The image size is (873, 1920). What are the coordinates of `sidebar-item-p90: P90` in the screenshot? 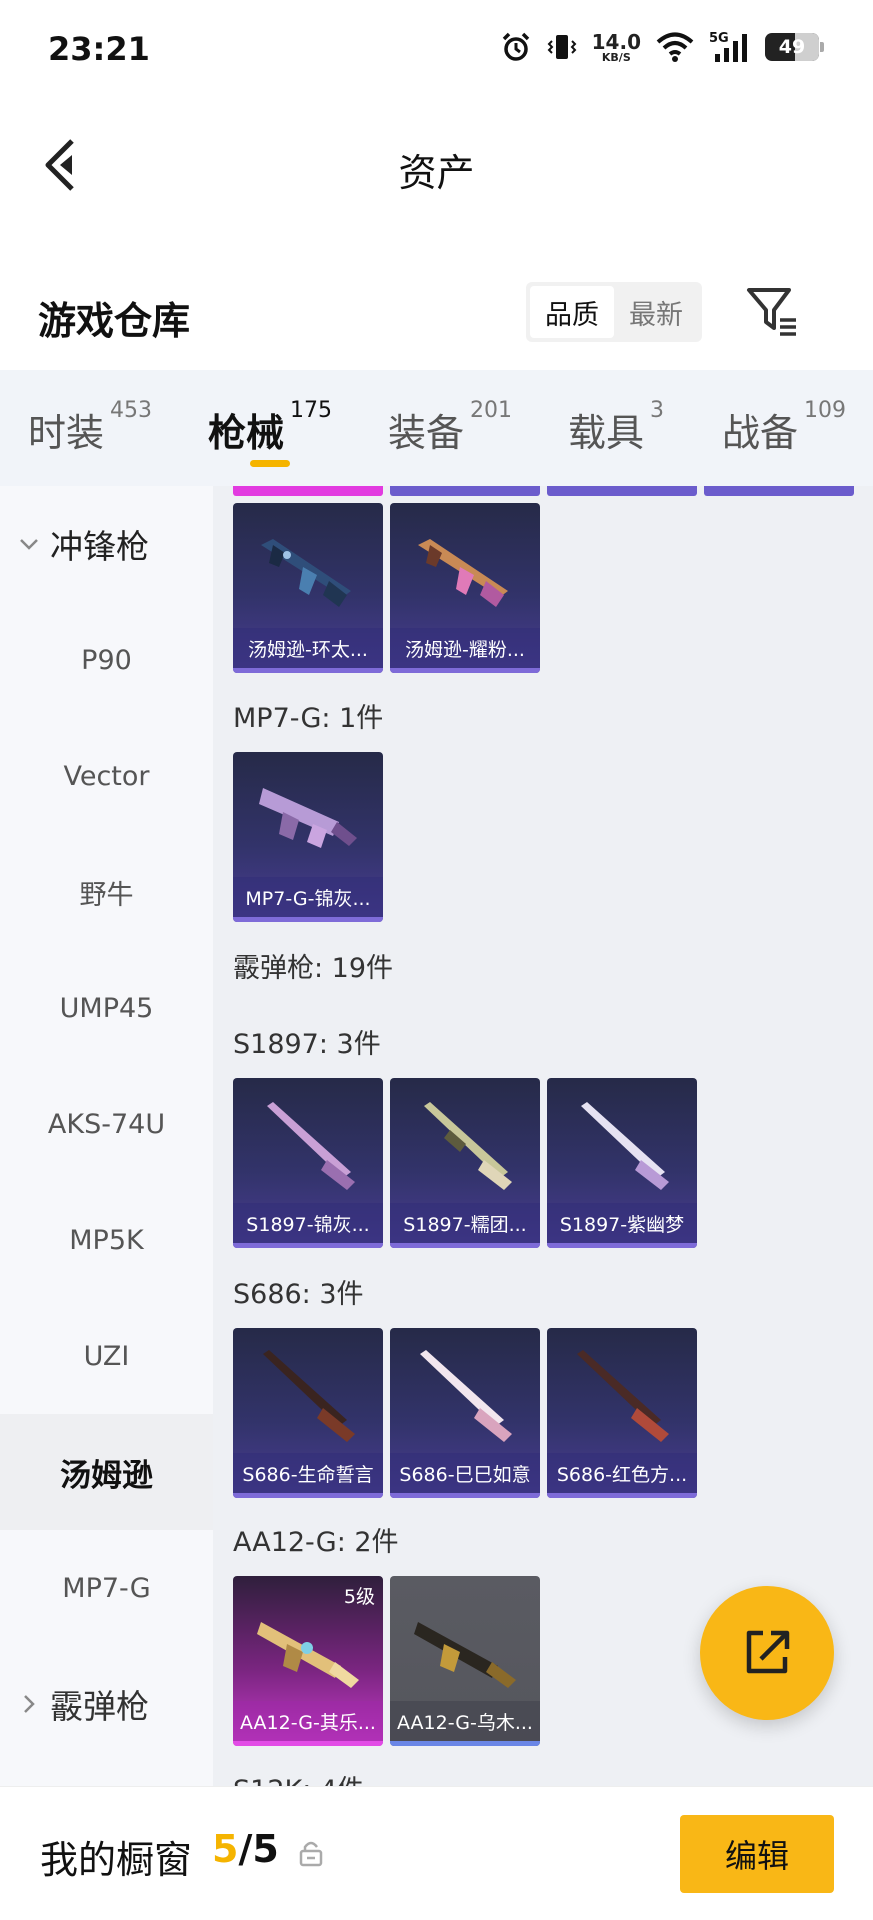 It's located at (106, 660).